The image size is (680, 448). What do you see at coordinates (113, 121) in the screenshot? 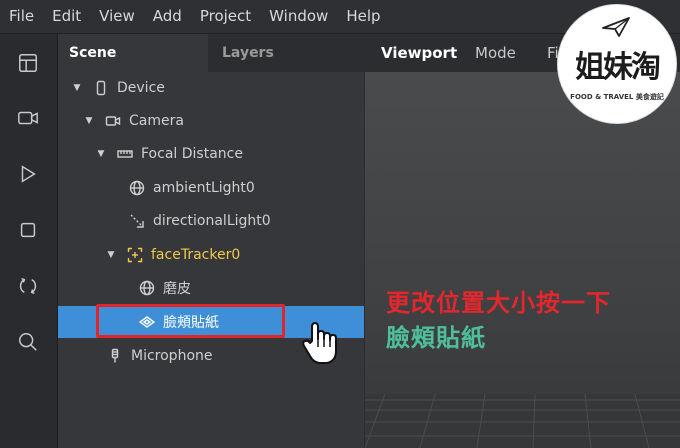
I see `camera-icon` at bounding box center [113, 121].